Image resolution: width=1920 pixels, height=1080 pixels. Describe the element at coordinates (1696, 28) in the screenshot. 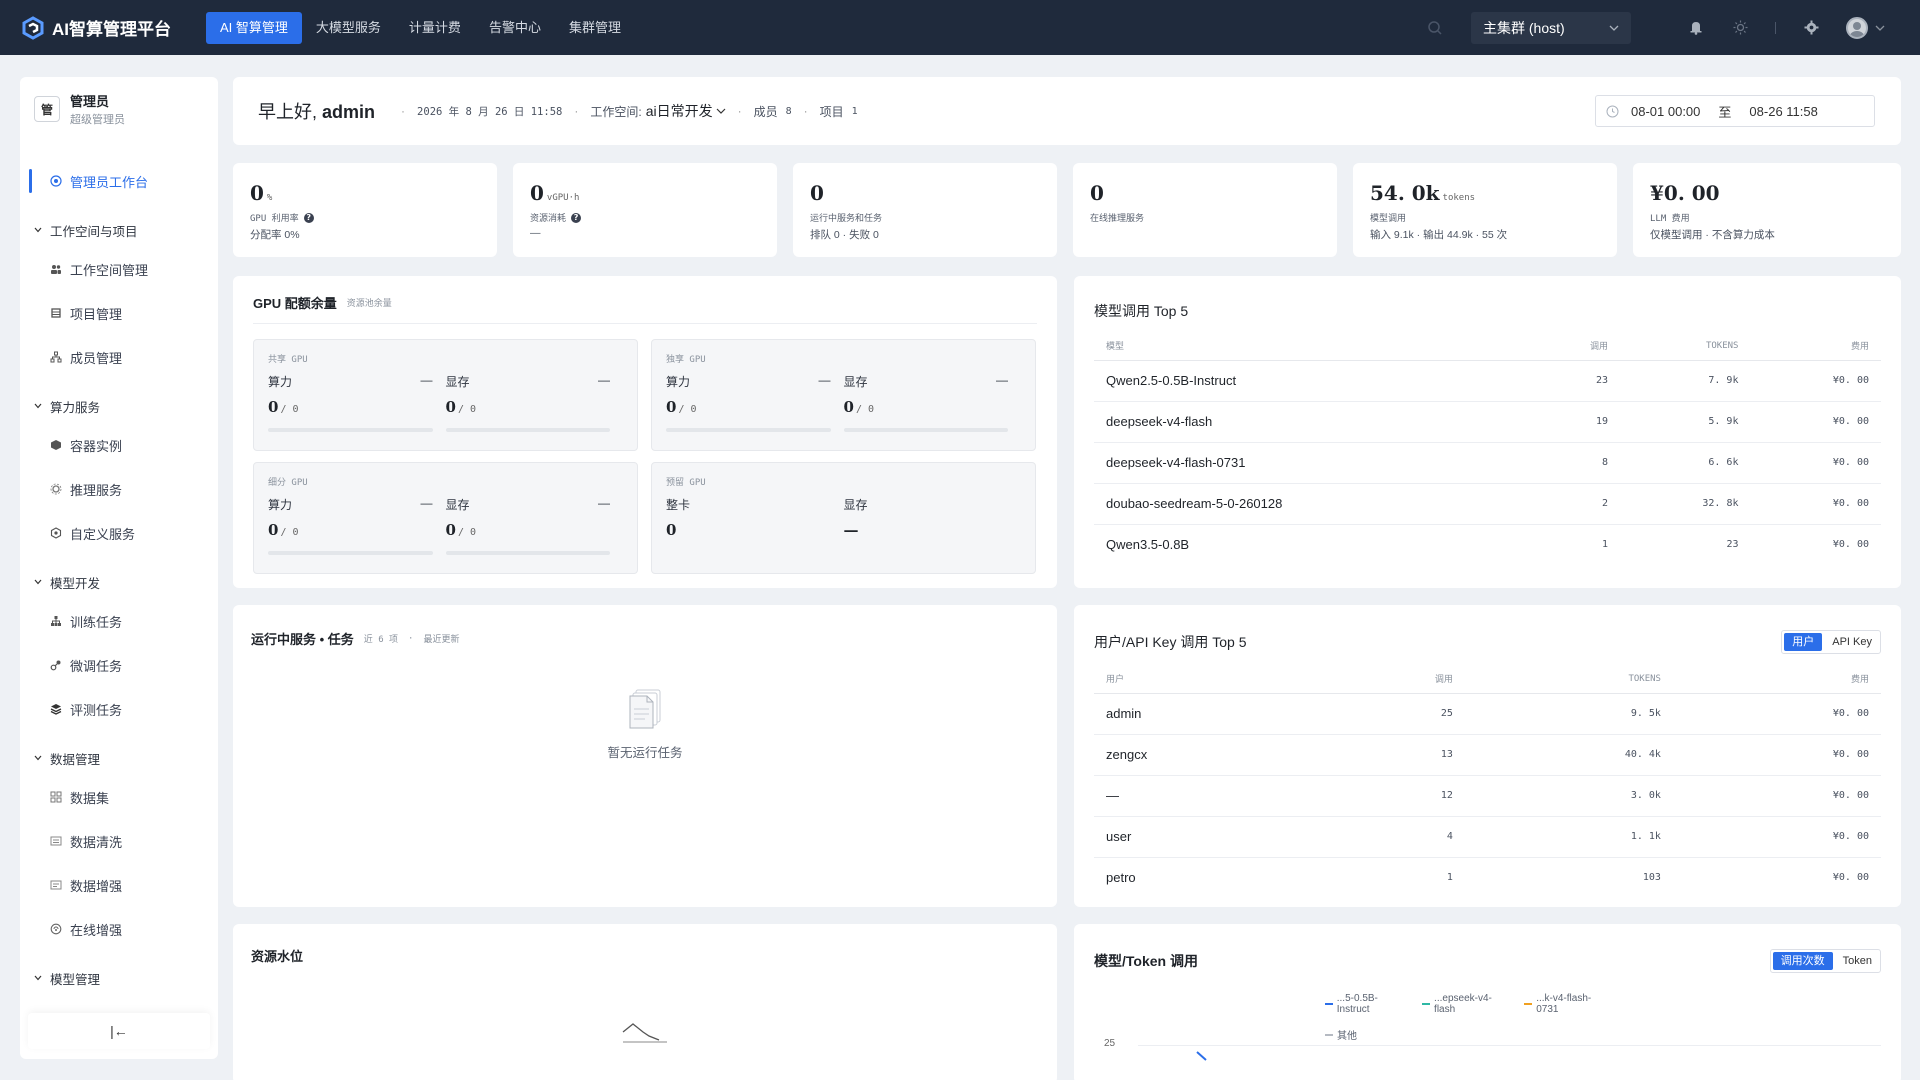

I see `bell-icon` at that location.